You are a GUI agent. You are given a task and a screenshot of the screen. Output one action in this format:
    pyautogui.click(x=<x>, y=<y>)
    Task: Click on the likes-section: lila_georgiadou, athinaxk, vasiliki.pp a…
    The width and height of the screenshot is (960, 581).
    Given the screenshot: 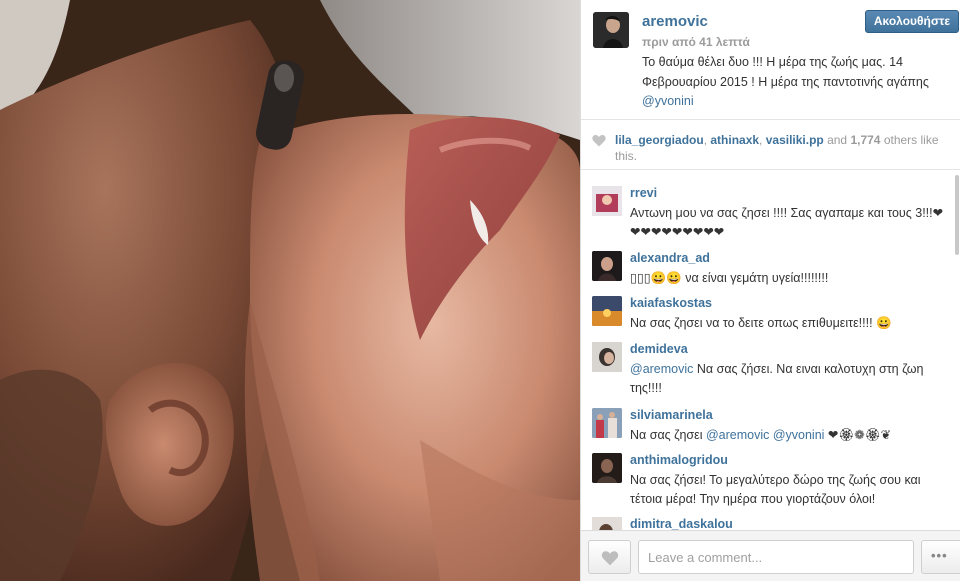 What is the action you would take?
    pyautogui.click(x=770, y=145)
    